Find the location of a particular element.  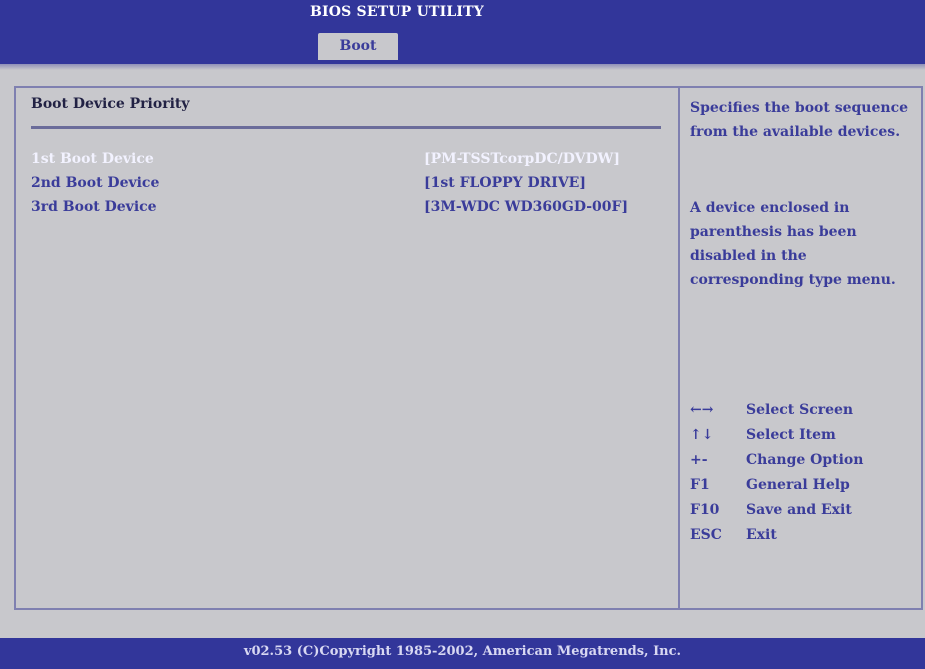

shortcut-key: F10 is located at coordinates (705, 510).